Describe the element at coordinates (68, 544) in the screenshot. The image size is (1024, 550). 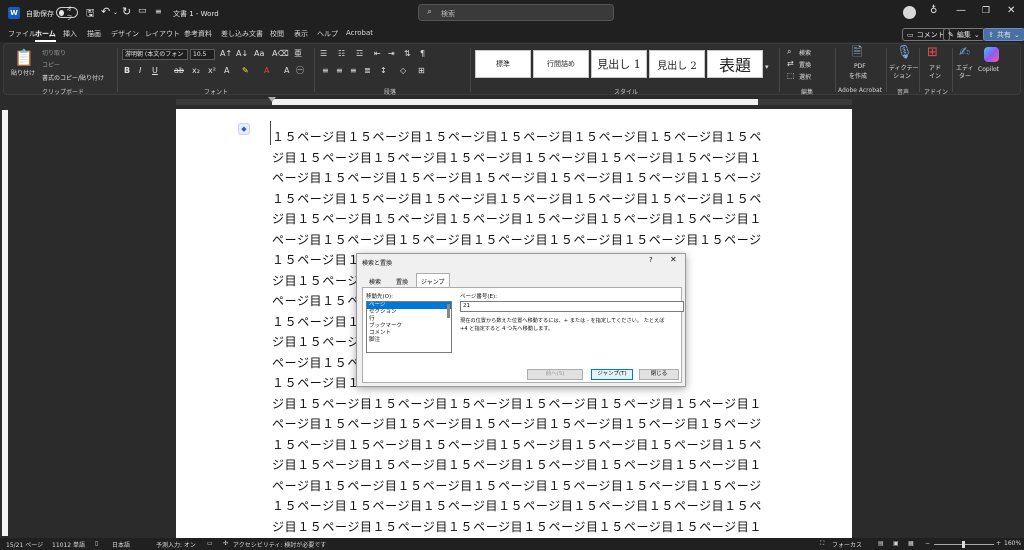
I see `word-count: 11012 単語` at that location.